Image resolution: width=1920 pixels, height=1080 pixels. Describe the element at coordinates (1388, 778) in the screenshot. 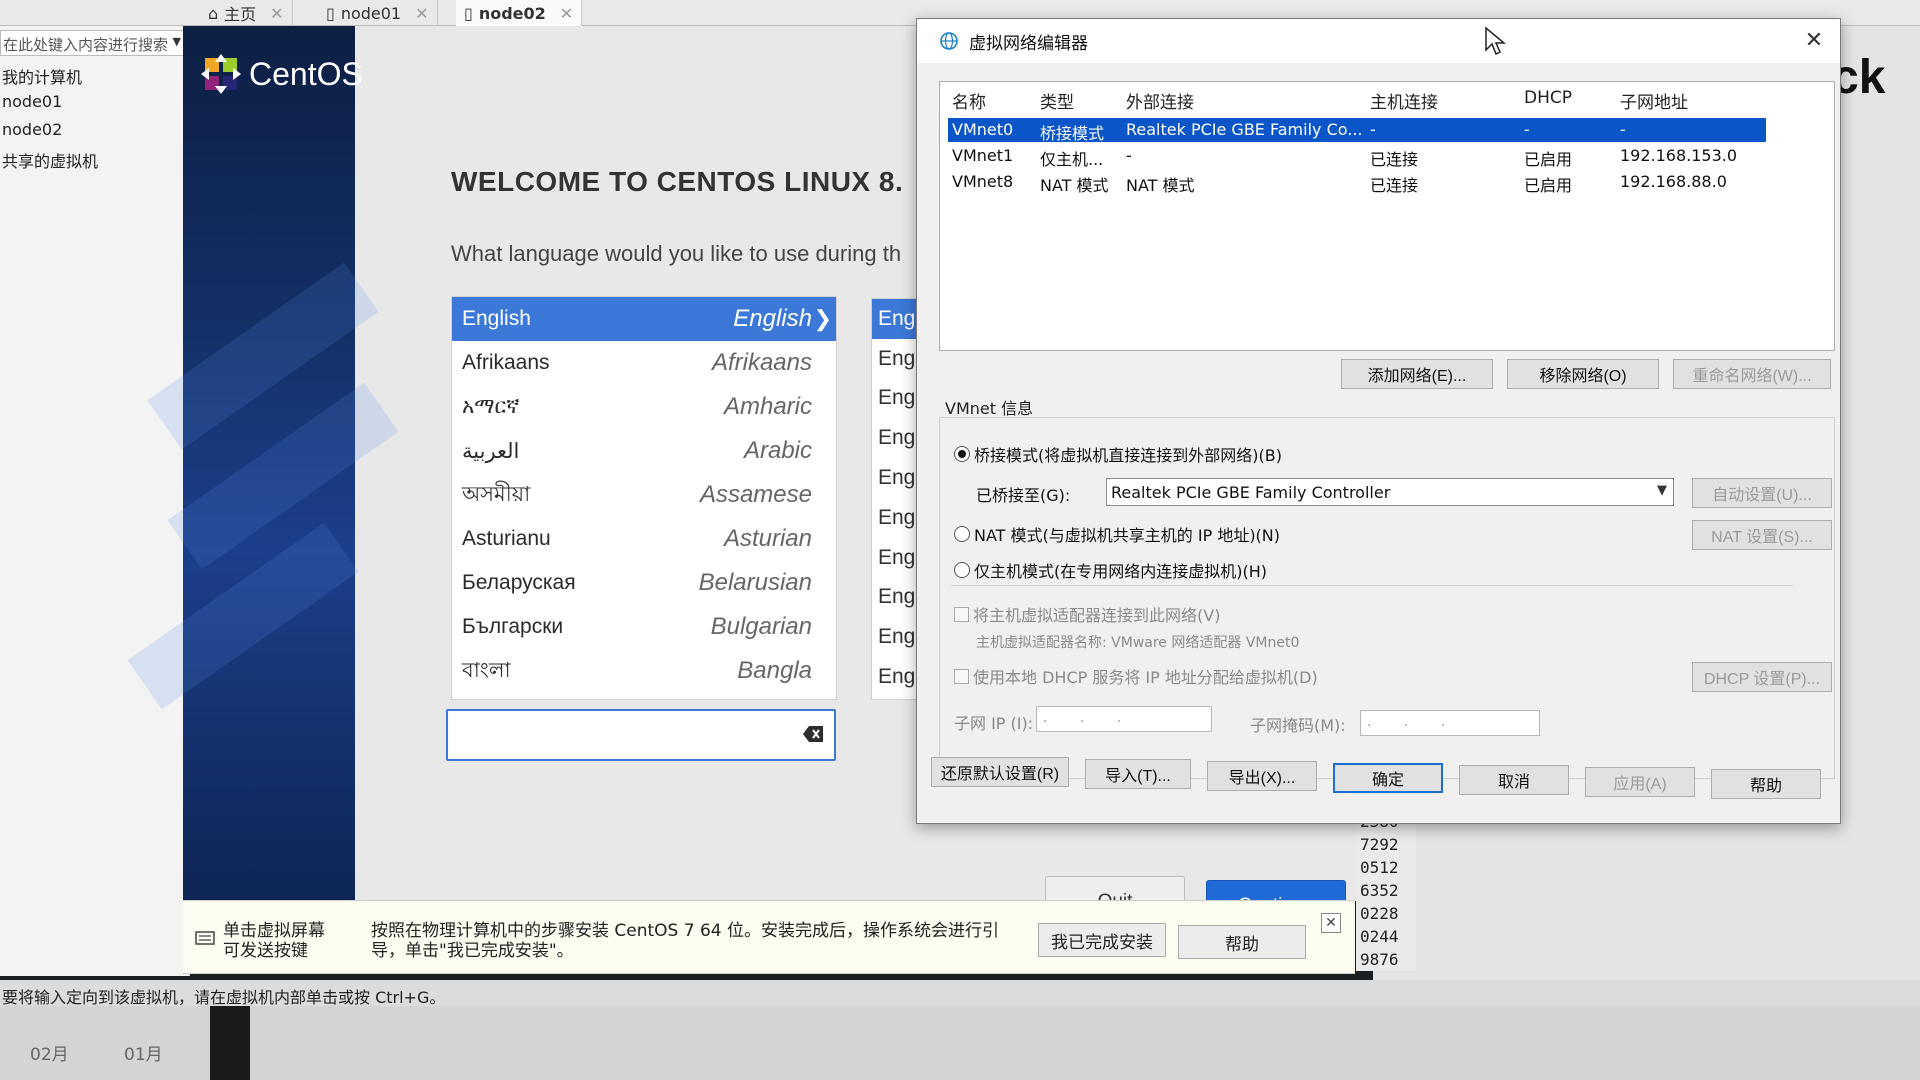

I see `ok-button: 确定` at that location.